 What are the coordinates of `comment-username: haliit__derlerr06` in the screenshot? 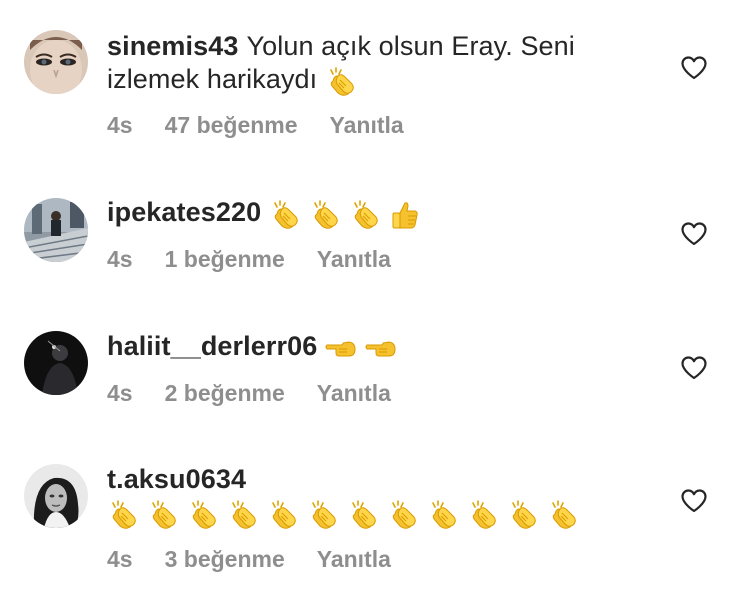 It's located at (212, 346).